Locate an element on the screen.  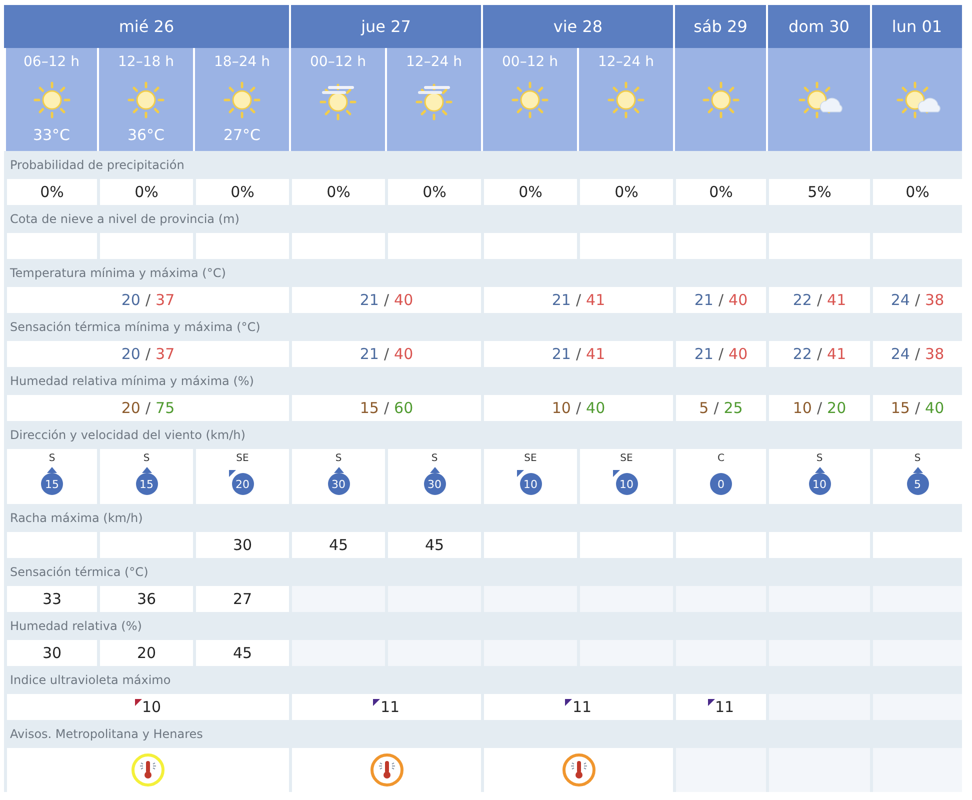
period-label: 12–18 h is located at coordinates (146, 63).